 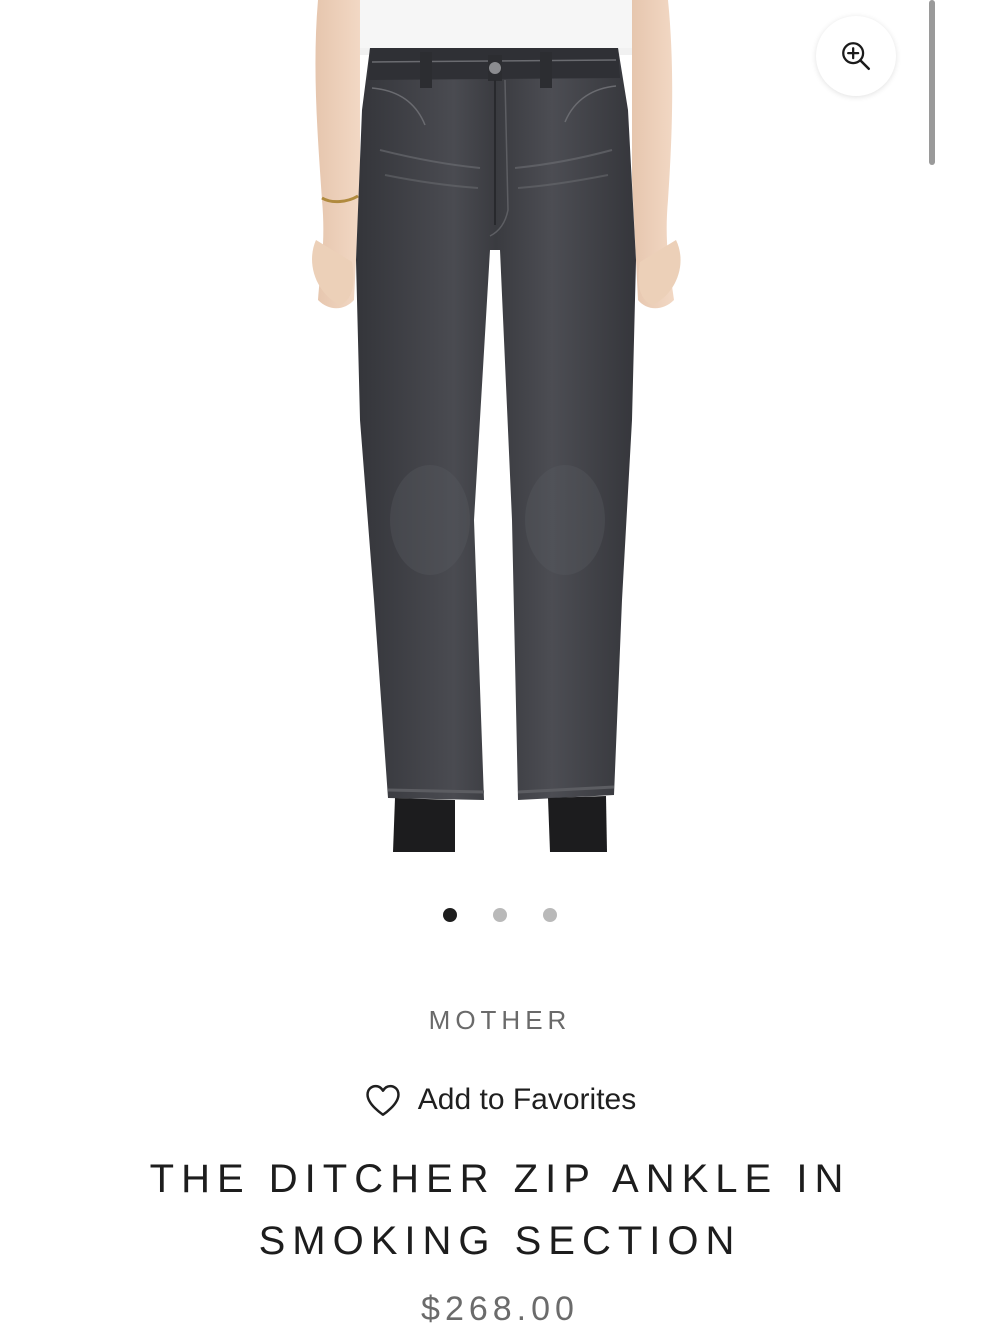 I want to click on product-title: THE DITCHER ZIP ANKLE IN SMOKING SECTION, so click(x=500, y=1210).